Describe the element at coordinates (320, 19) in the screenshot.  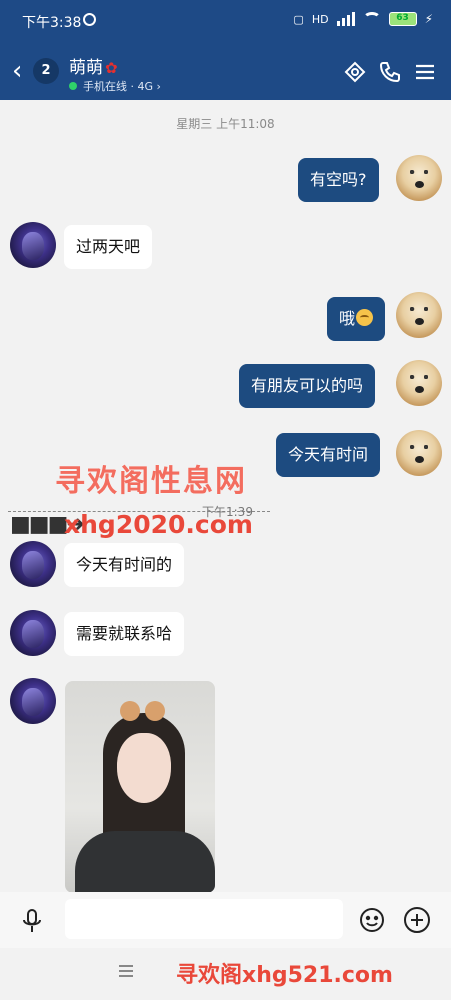
I see `network-label: HD` at that location.